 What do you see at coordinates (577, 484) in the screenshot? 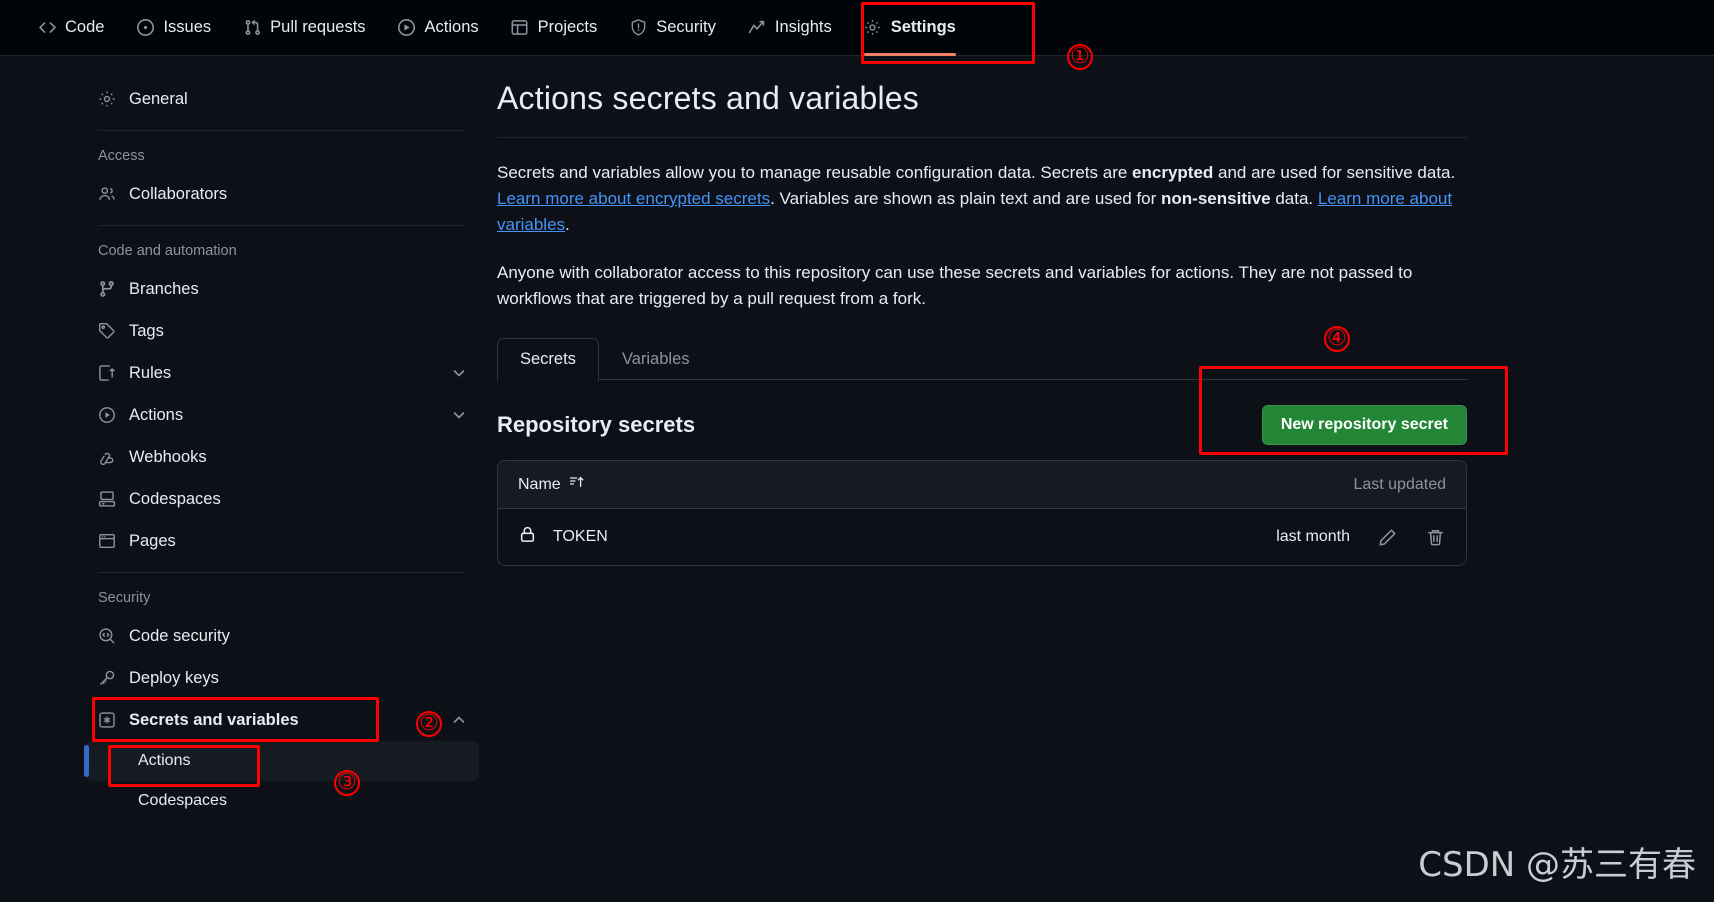
I see `sort-asc-icon` at bounding box center [577, 484].